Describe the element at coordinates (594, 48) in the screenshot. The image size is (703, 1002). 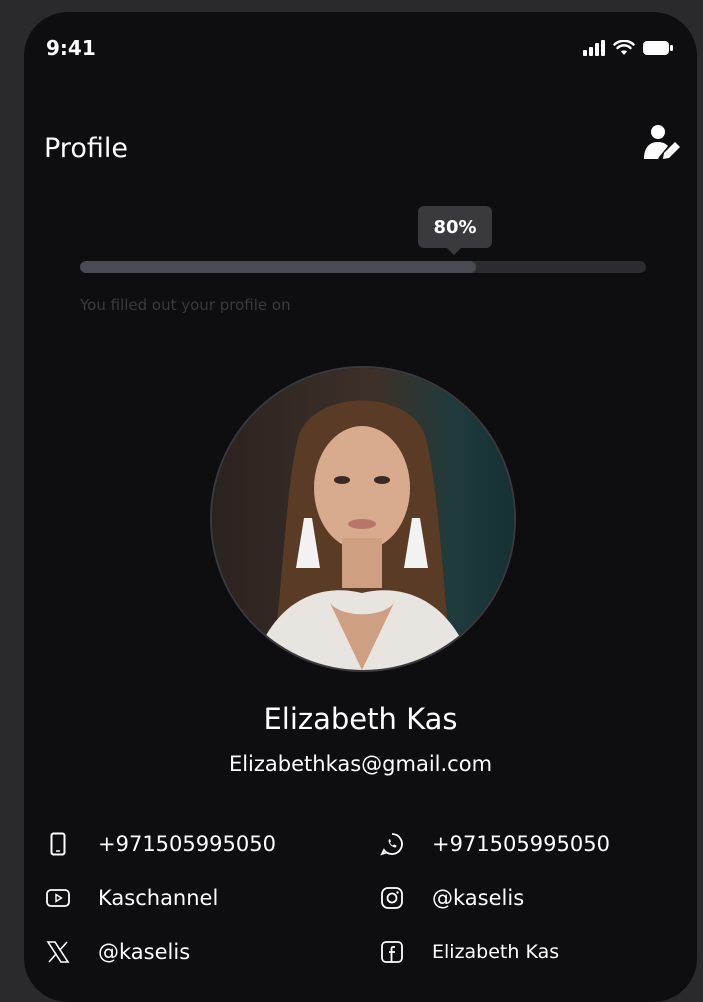
I see `signal-icon` at that location.